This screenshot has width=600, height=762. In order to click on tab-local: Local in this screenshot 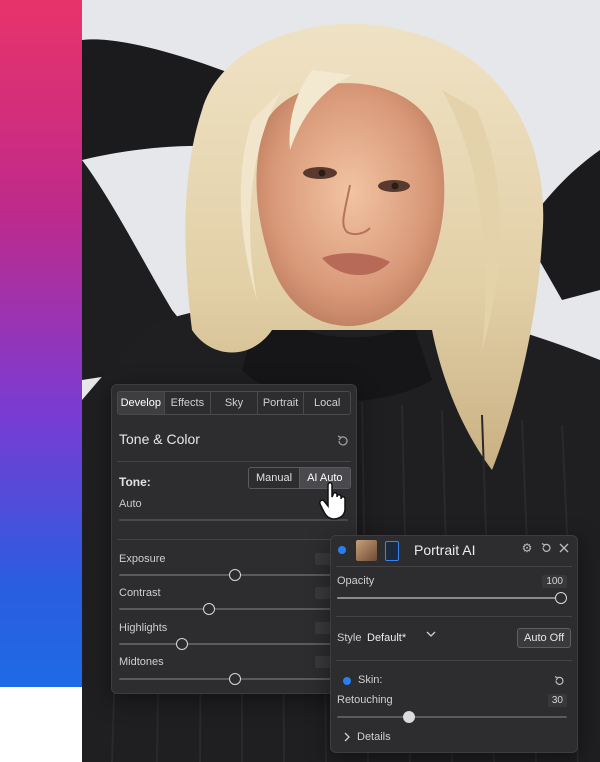, I will do `click(327, 403)`.